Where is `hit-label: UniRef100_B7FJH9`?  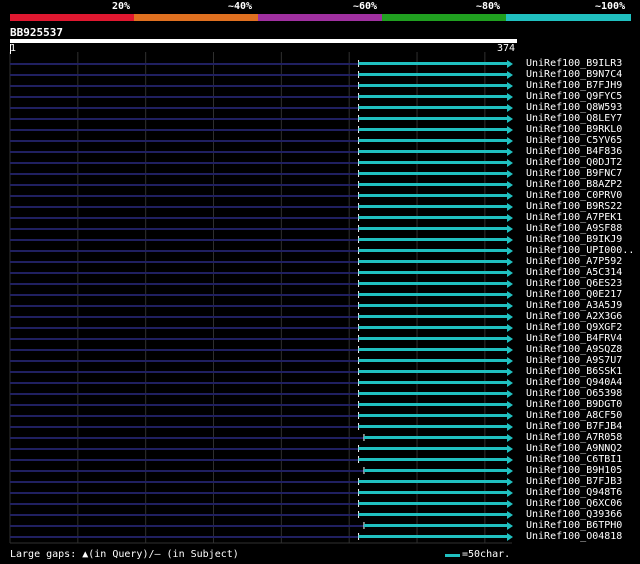 hit-label: UniRef100_B7FJH9 is located at coordinates (574, 85).